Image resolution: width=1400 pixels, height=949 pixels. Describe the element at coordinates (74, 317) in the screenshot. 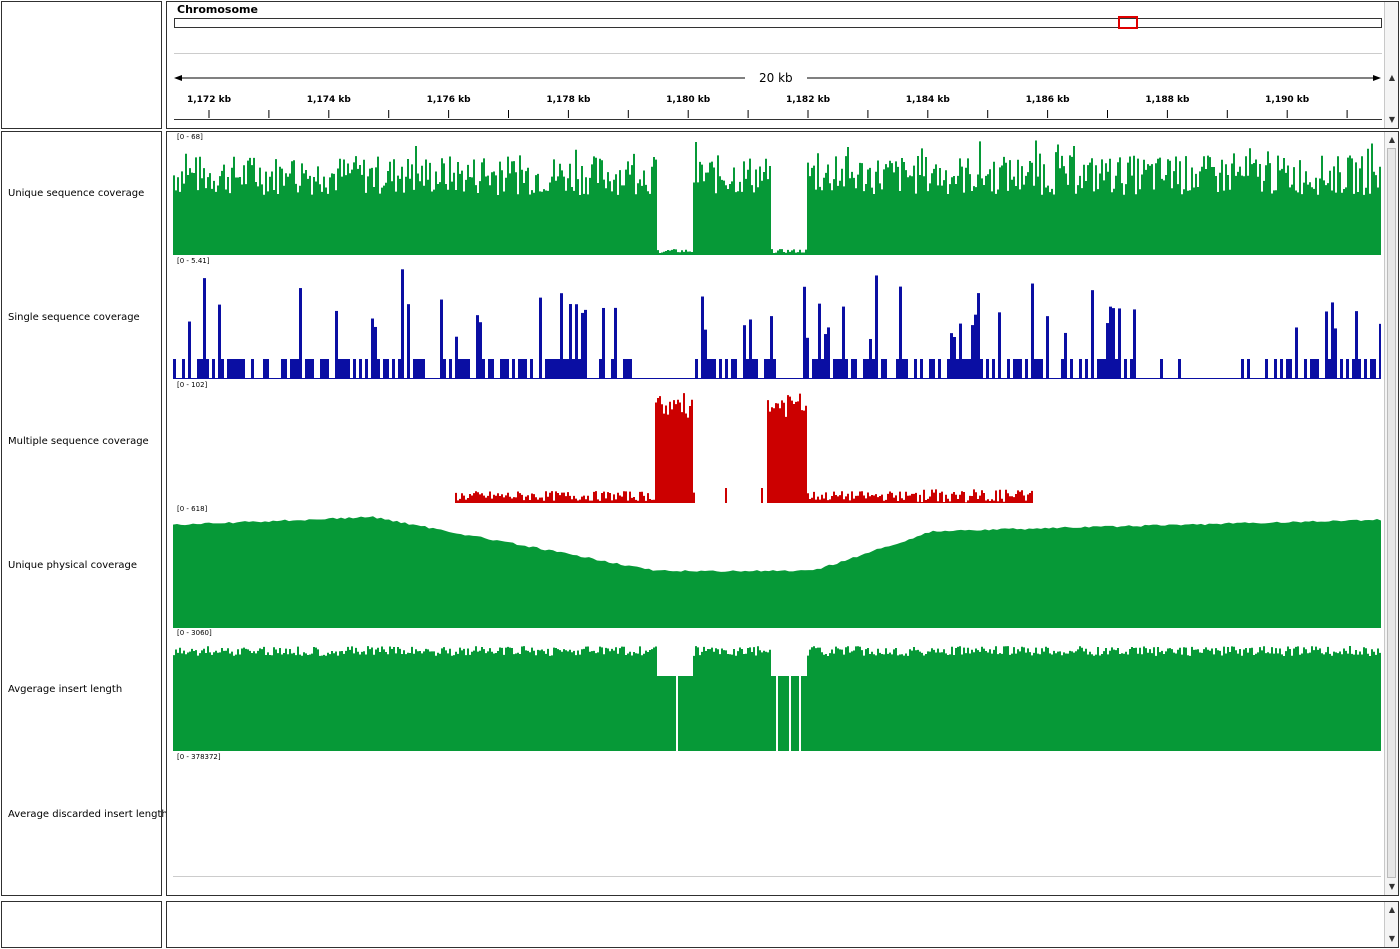

I see `track-name-single-sequence: Single sequence coverage` at that location.